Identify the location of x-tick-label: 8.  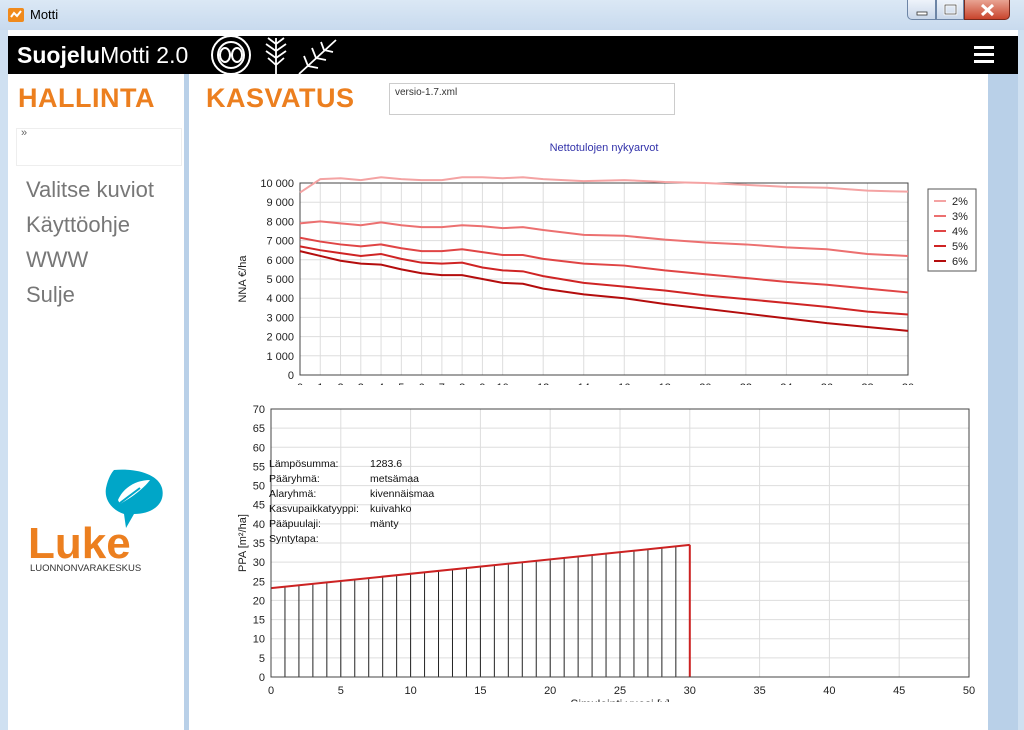
(462, 383).